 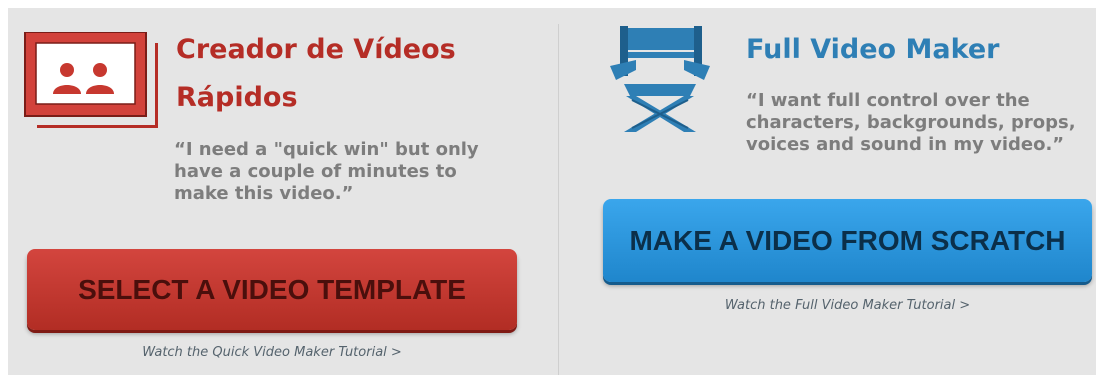 I want to click on people-cards-icon, so click(x=91, y=80).